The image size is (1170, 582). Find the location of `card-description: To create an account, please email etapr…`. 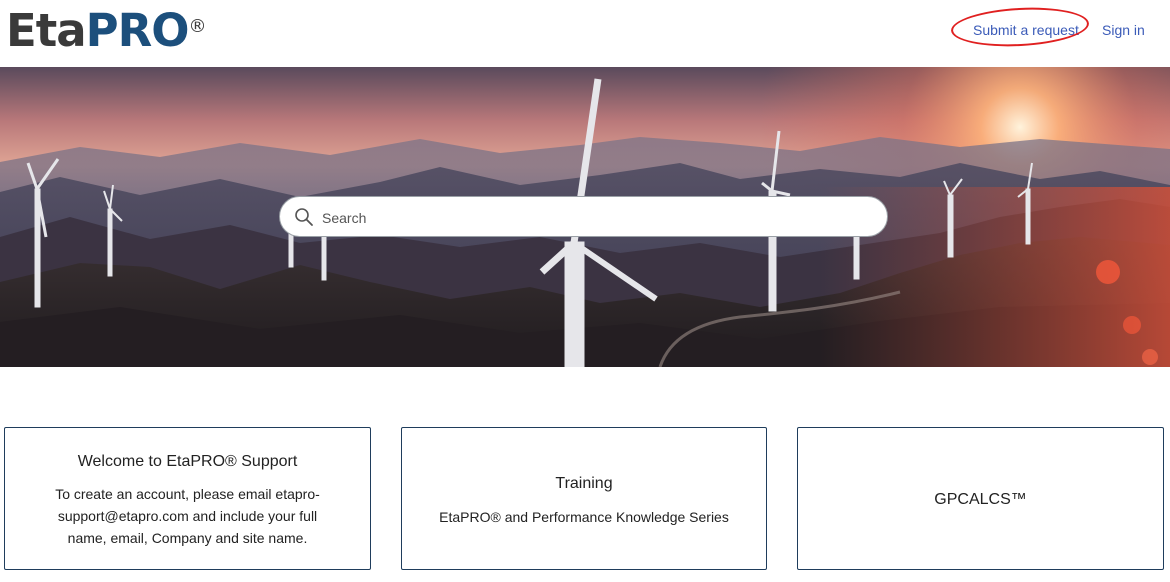

card-description: To create an account, please email etapr… is located at coordinates (187, 516).